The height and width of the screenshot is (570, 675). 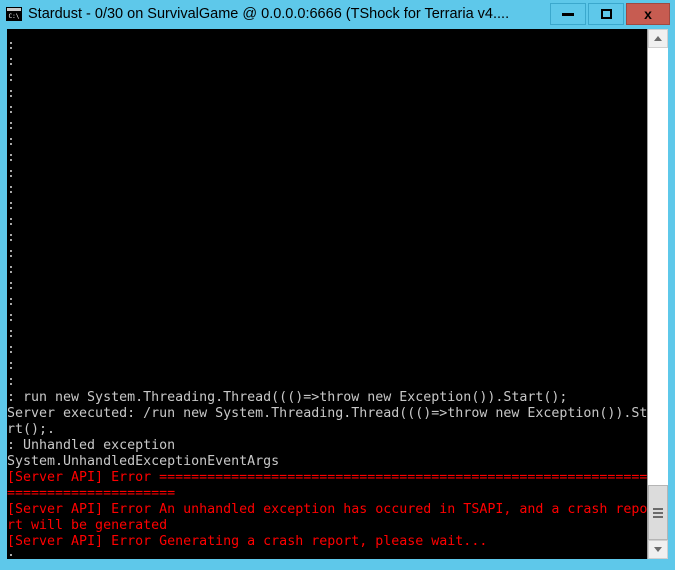 I want to click on console-app-icon: C:\, so click(x=14, y=14).